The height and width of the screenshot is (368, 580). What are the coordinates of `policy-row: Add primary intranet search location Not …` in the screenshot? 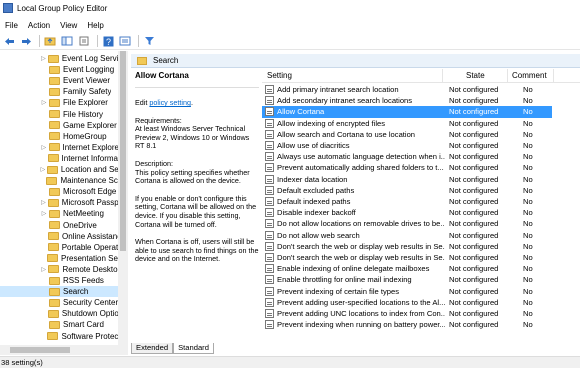 It's located at (407, 89).